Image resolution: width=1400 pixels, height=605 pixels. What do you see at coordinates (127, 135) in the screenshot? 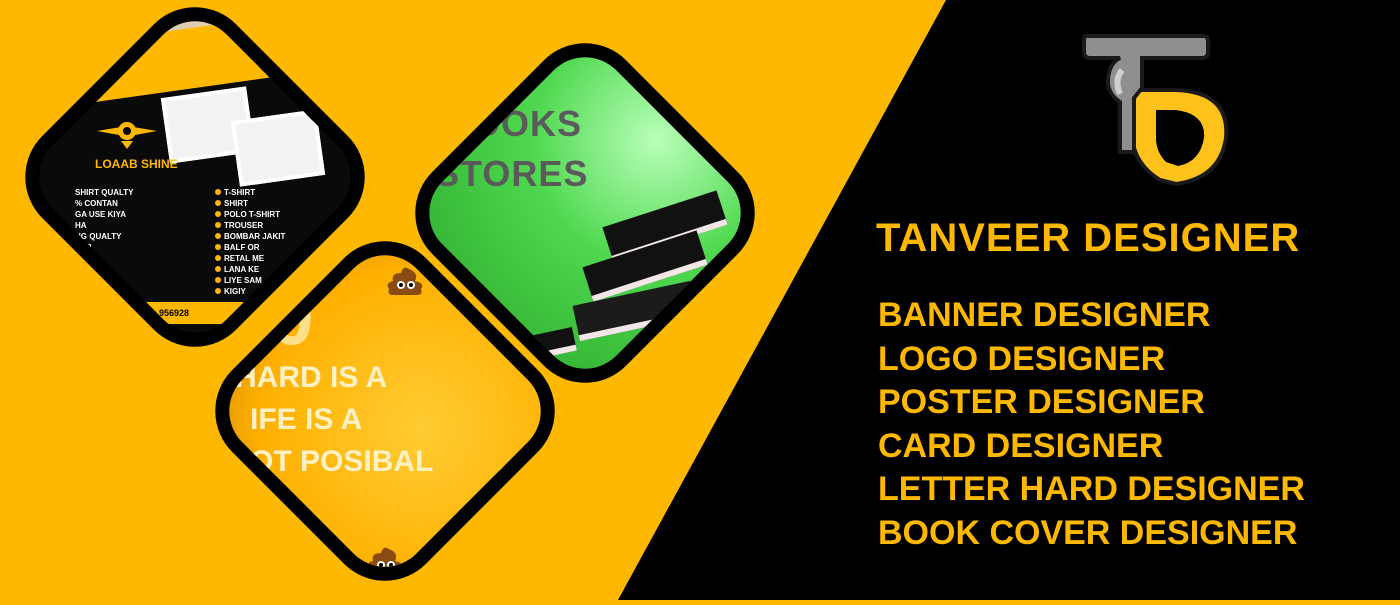
I see `eagle-logo-icon` at bounding box center [127, 135].